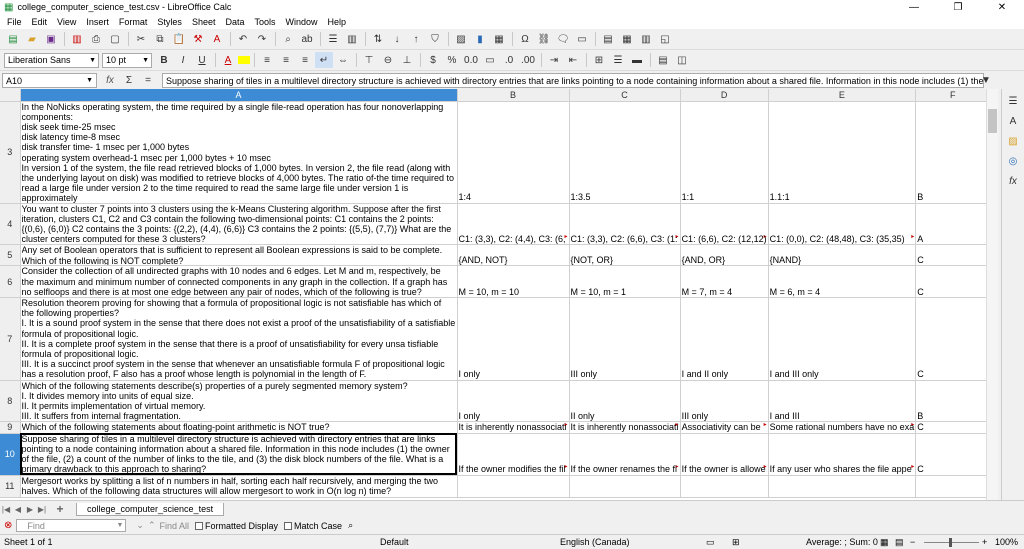 The height and width of the screenshot is (549, 1024). I want to click on hyperlink-icon: ⛓, so click(544, 39).